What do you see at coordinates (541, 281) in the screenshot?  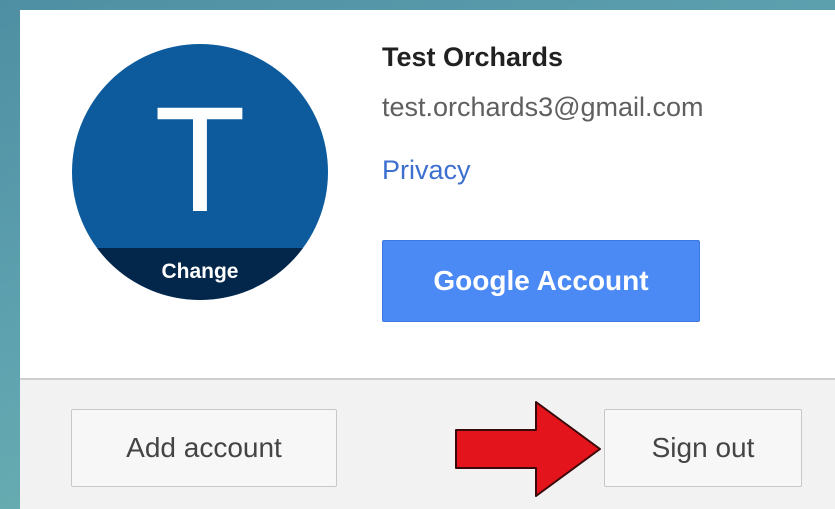 I see `google-account-button: Google Account` at bounding box center [541, 281].